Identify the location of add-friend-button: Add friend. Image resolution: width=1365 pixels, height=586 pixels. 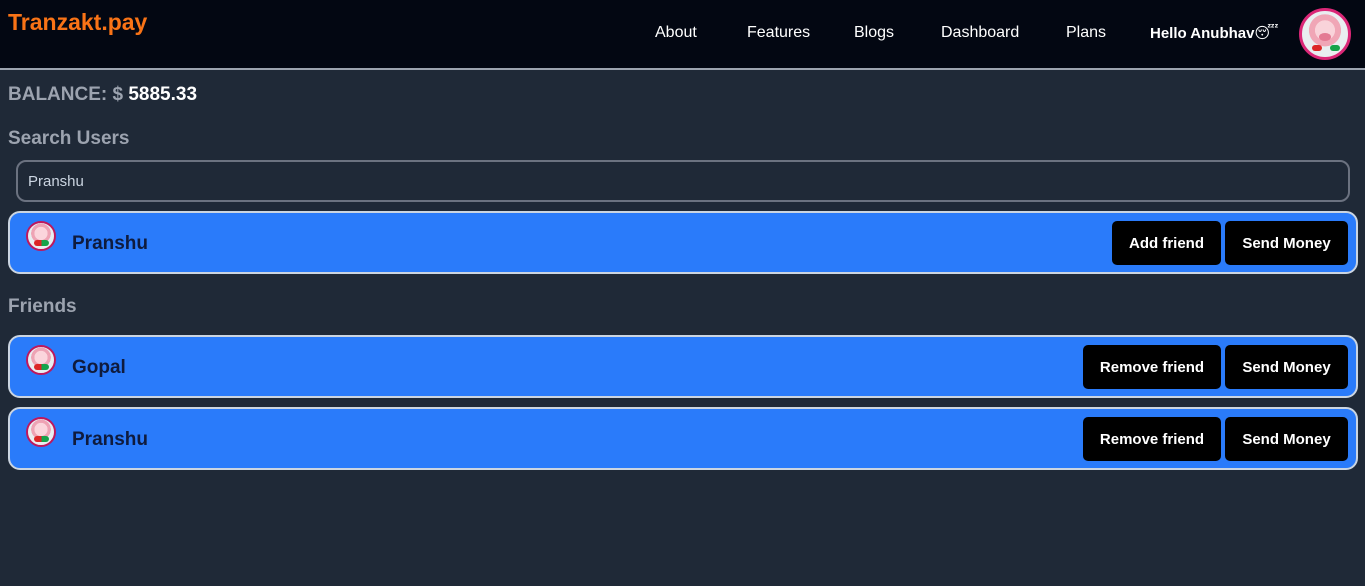
(1166, 243).